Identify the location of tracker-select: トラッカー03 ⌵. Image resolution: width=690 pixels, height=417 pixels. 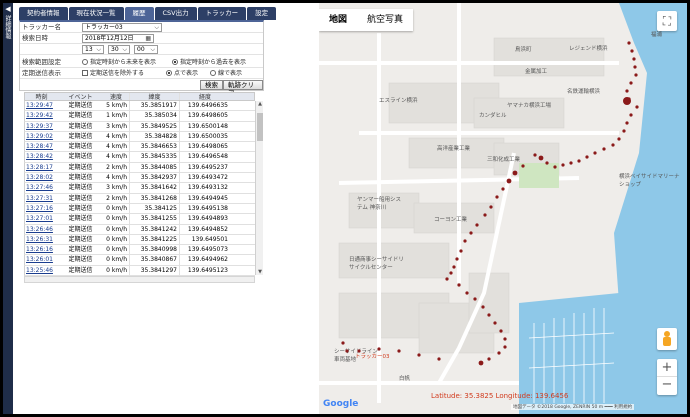
(122, 27).